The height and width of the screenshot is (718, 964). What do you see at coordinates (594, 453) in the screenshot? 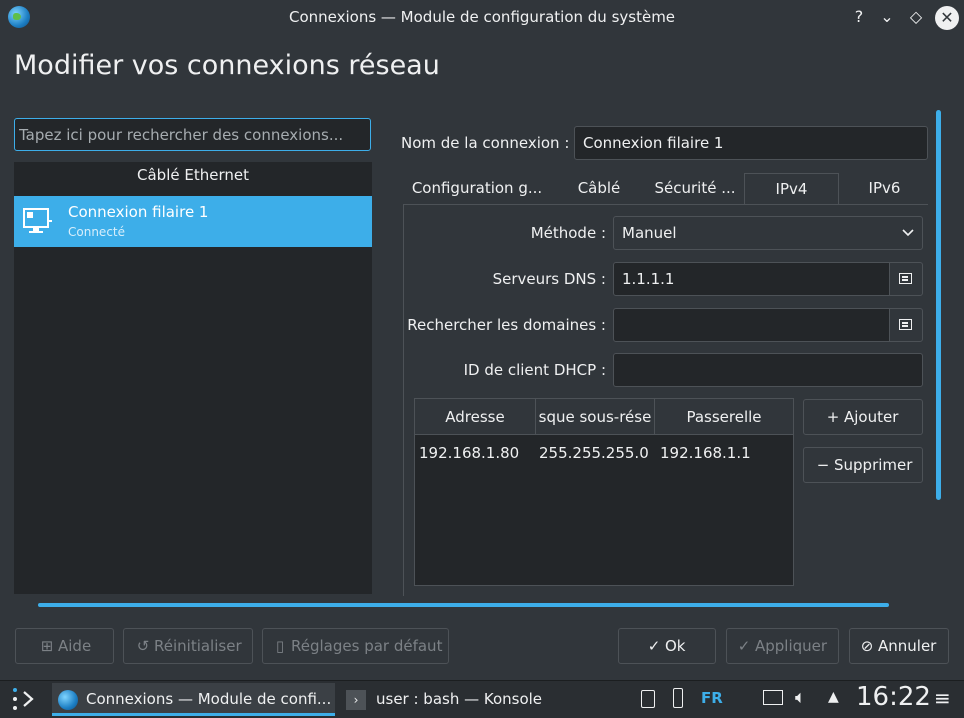
I see `table-cell-netmask: 255.255.255.0` at bounding box center [594, 453].